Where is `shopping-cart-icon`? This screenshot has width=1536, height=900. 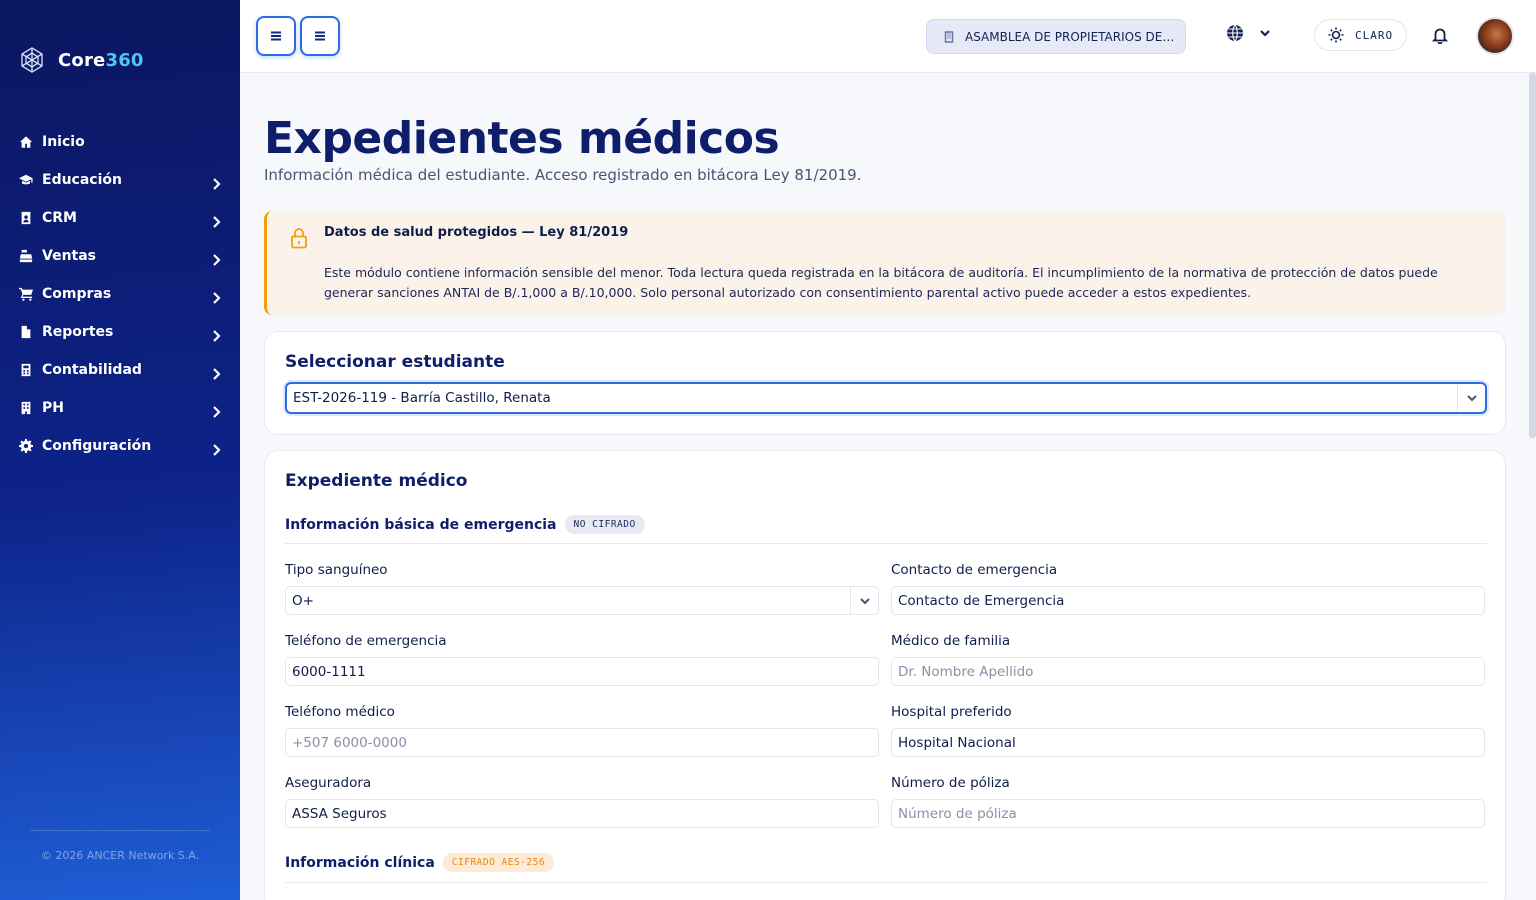 shopping-cart-icon is located at coordinates (26, 294).